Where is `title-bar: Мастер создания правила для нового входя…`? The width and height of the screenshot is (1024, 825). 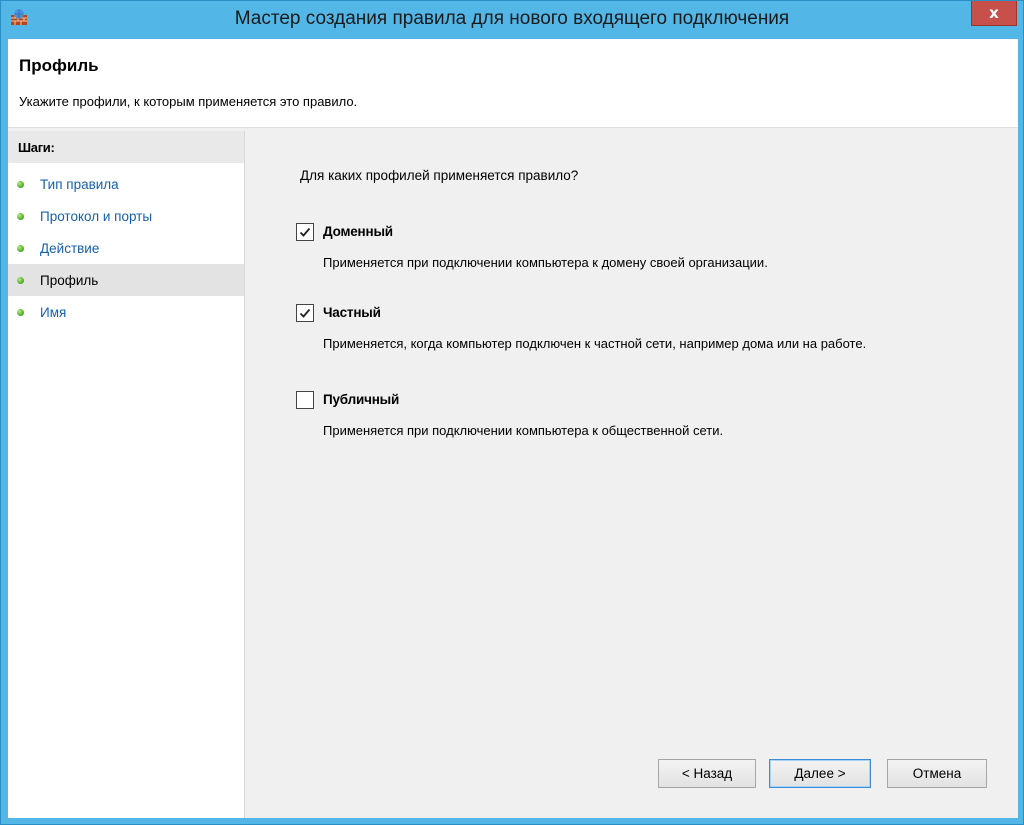 title-bar: Мастер создания правила для нового входя… is located at coordinates (512, 20).